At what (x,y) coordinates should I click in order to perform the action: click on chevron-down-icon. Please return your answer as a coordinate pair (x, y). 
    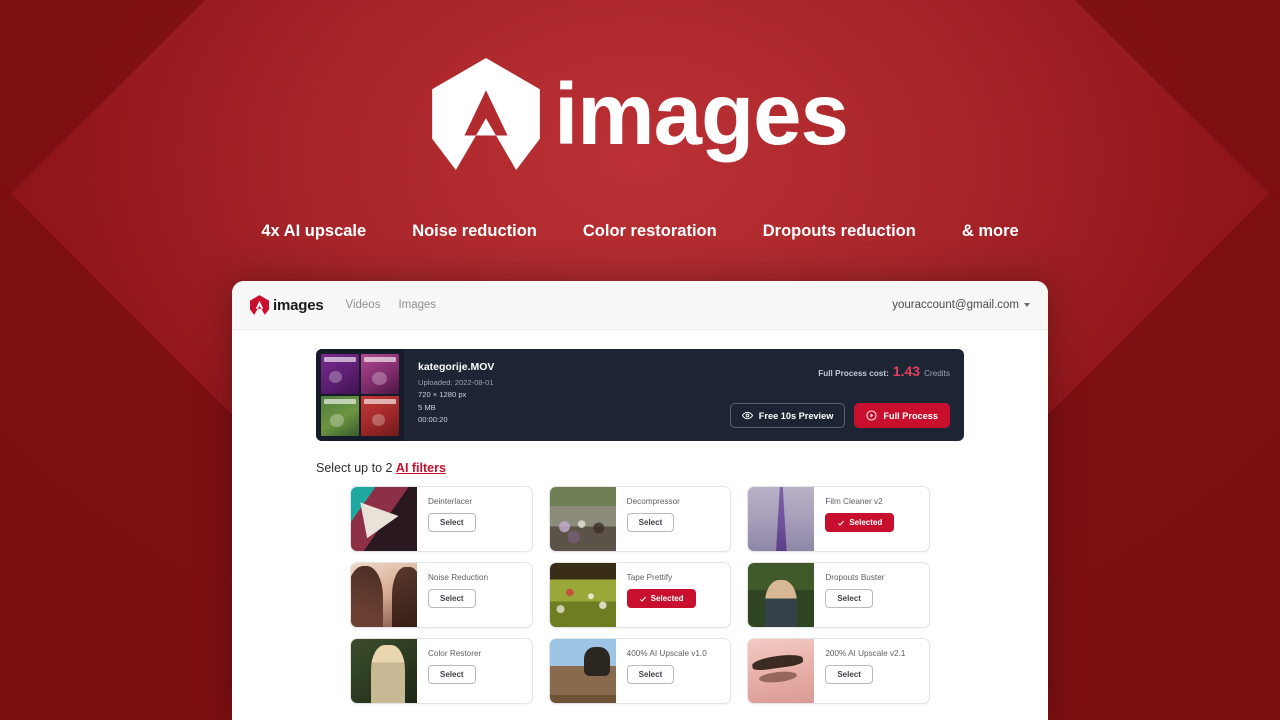
    Looking at the image, I should click on (1027, 305).